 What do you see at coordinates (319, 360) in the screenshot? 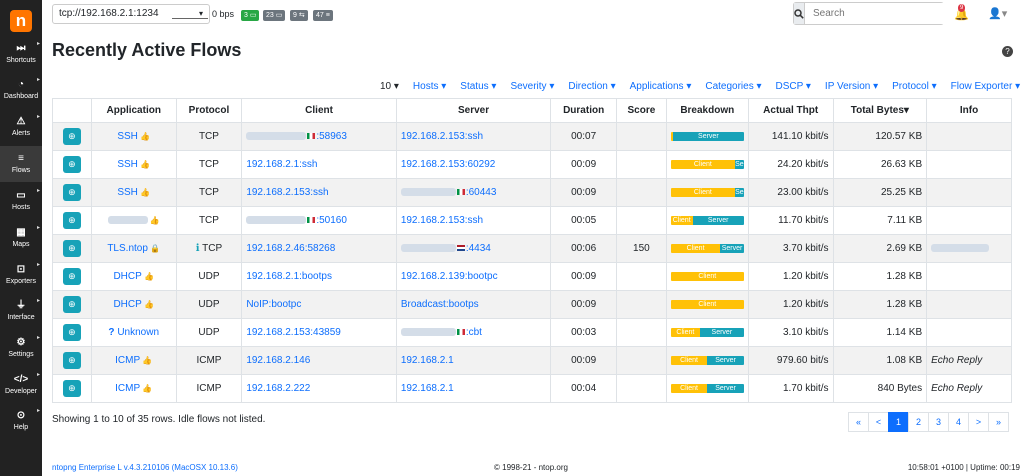
I see `client-cell: 192.168.2.146` at bounding box center [319, 360].